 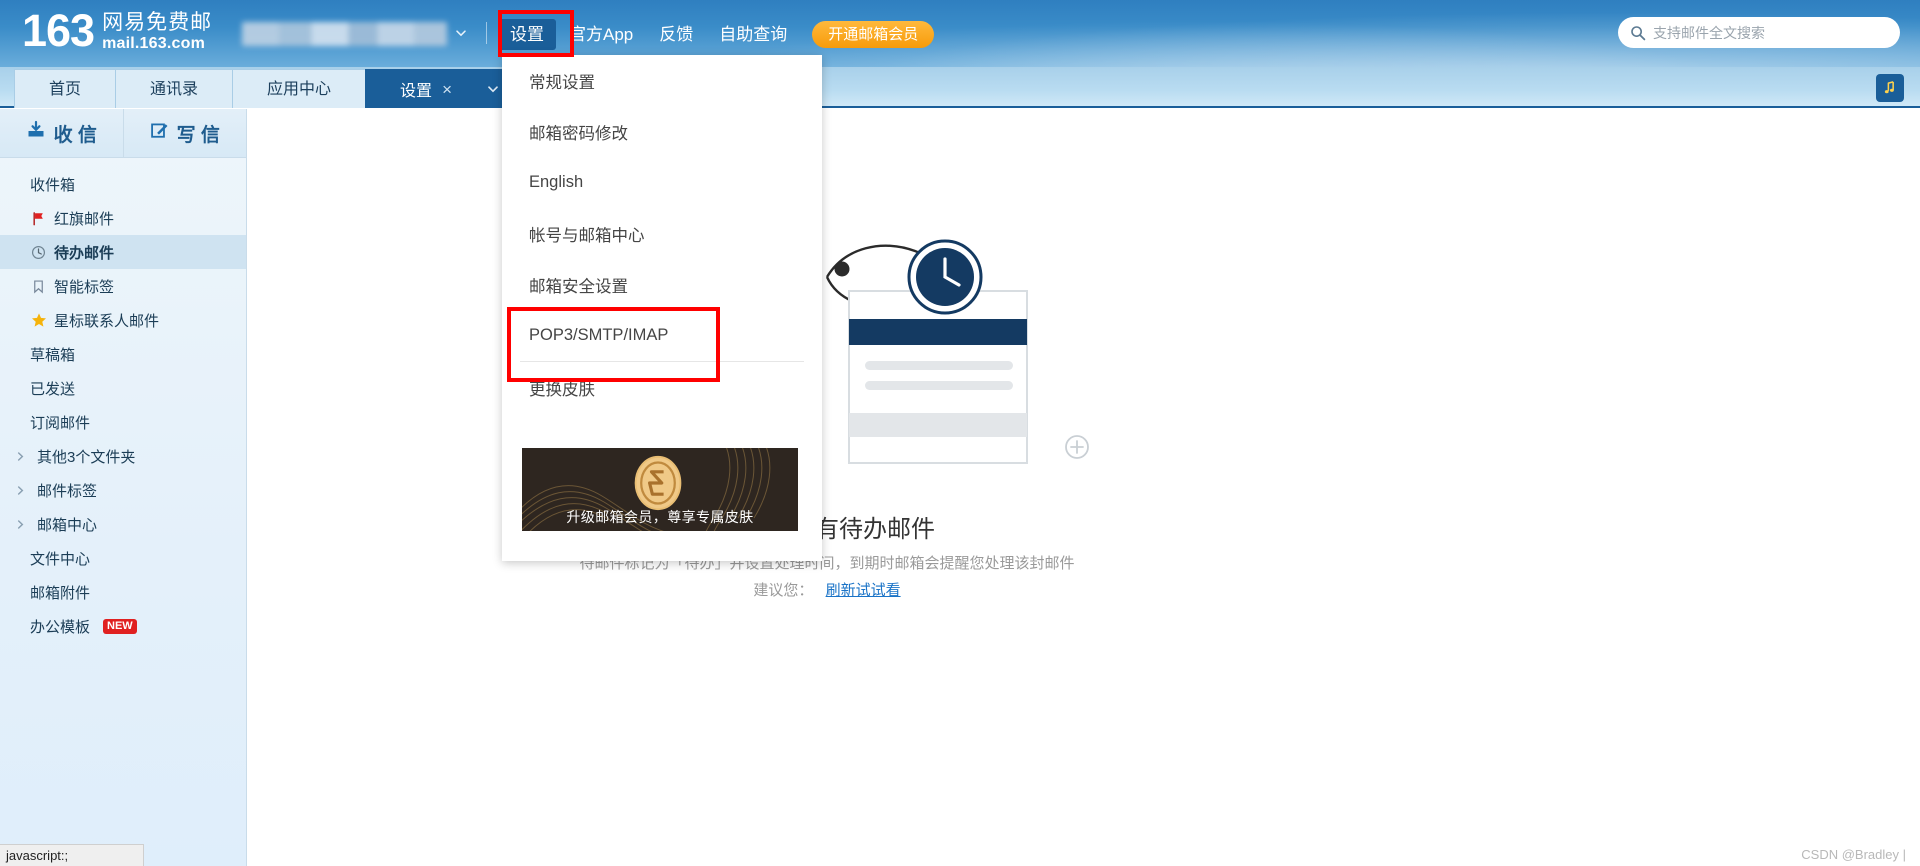 I want to click on logo: 163 网易免费邮 mail.163.com, so click(x=117, y=31).